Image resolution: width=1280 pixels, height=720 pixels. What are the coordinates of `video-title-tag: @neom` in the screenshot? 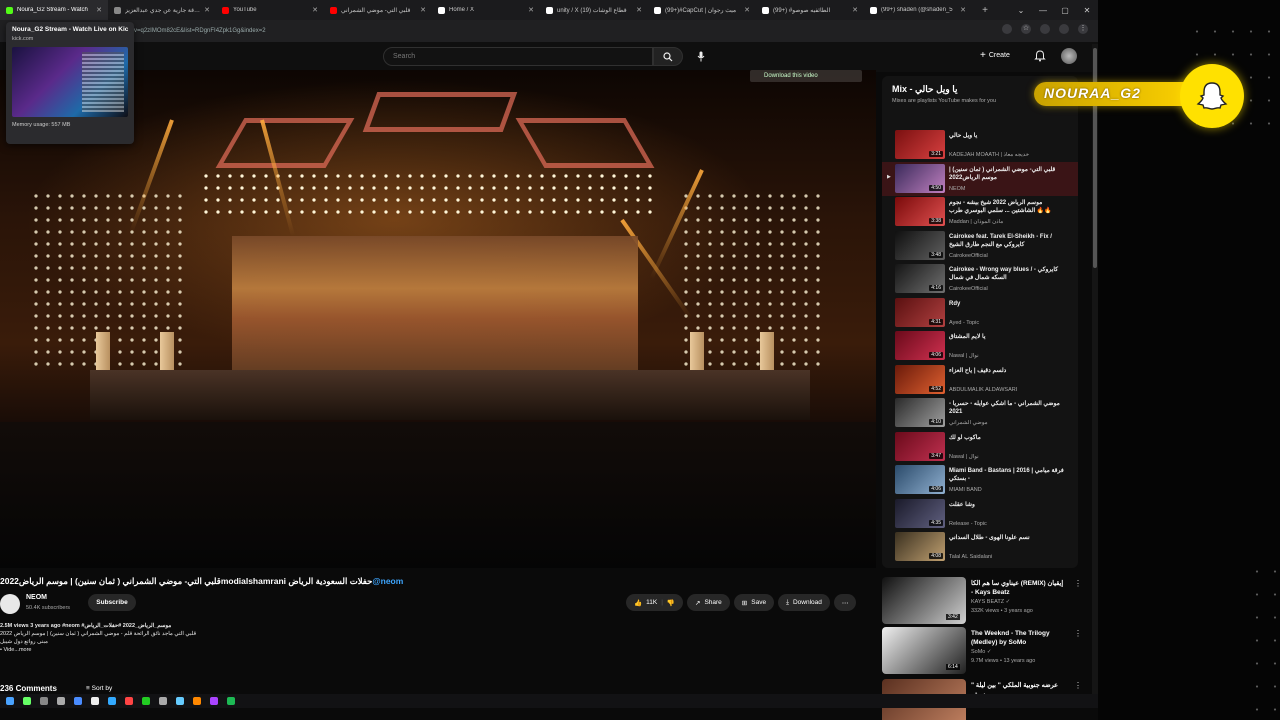 It's located at (387, 581).